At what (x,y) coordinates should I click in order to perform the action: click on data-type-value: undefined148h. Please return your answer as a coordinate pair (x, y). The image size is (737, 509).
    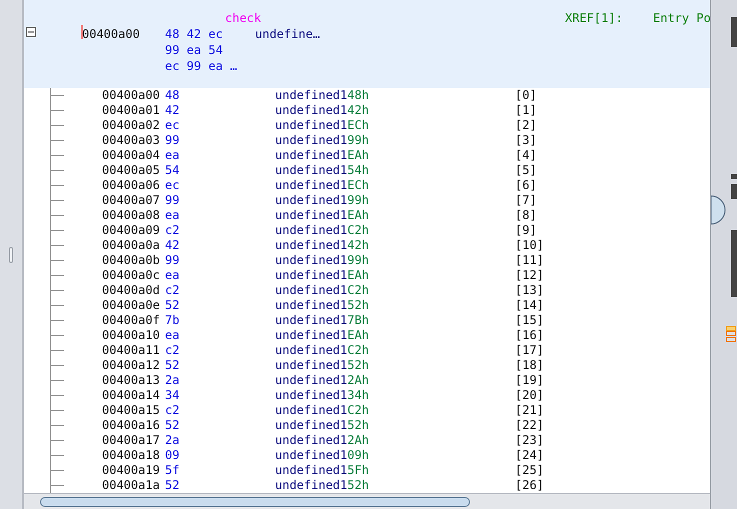
    Looking at the image, I should click on (322, 95).